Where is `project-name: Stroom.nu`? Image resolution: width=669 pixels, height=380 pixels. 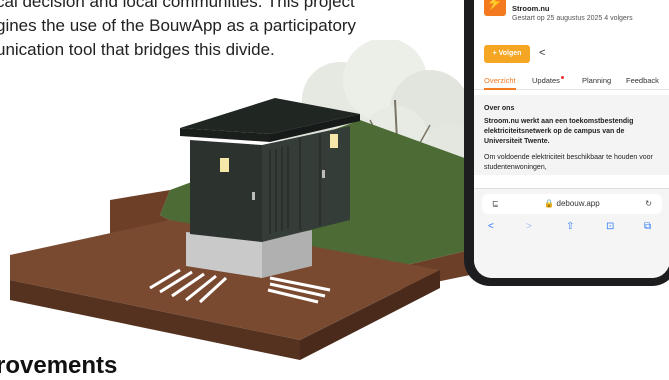
project-name: Stroom.nu is located at coordinates (531, 8).